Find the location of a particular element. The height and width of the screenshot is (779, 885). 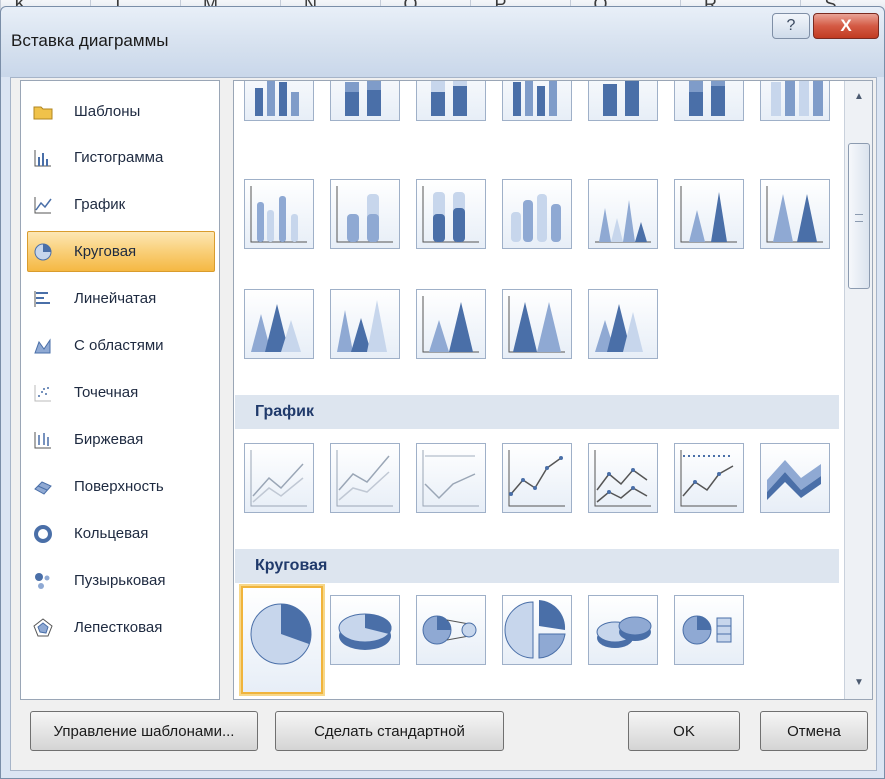

chart-thumb-3d-100-stacked-column is located at coordinates (451, 101).